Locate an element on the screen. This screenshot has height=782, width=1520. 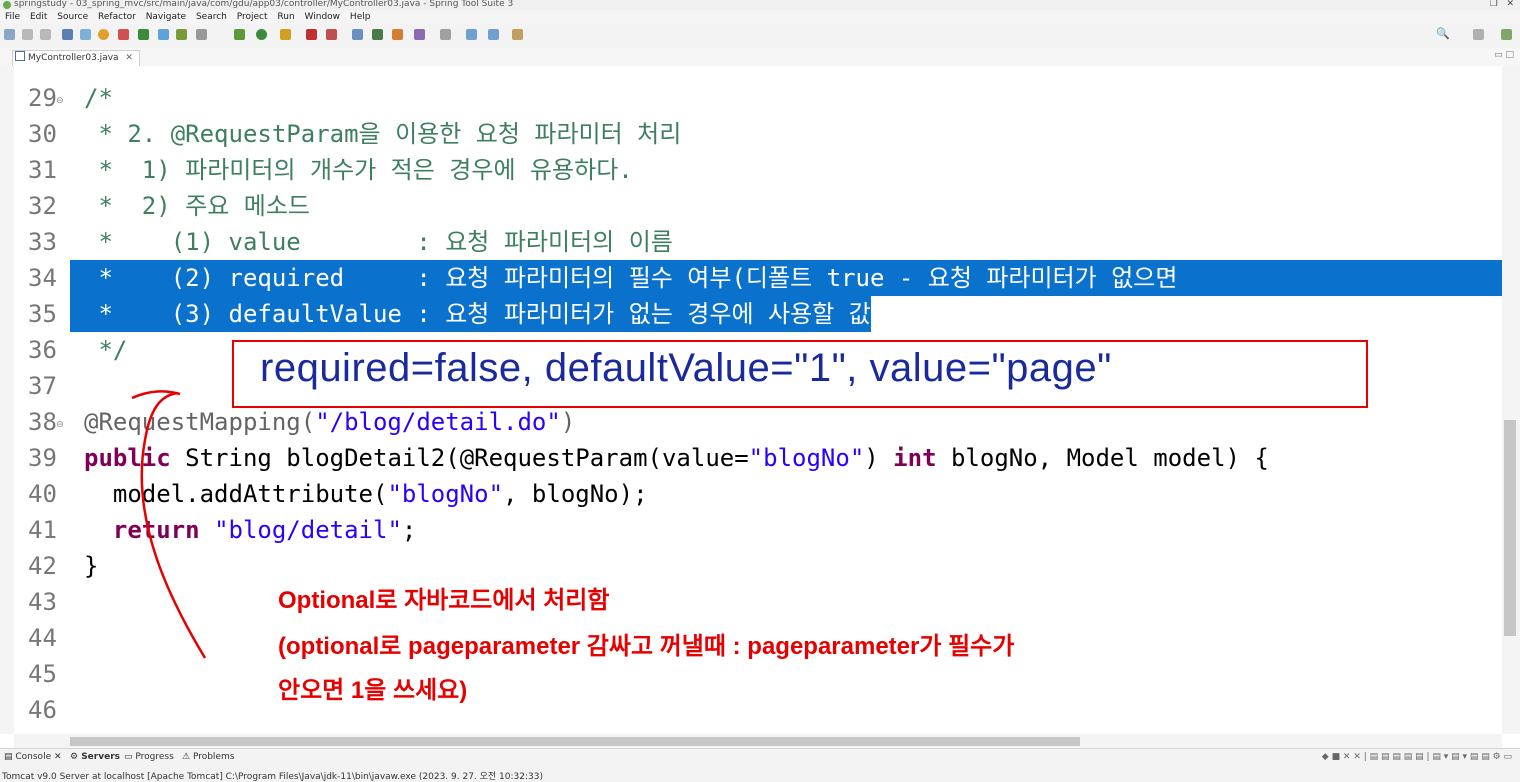
vertical-scroll-thumb is located at coordinates (1510, 528).